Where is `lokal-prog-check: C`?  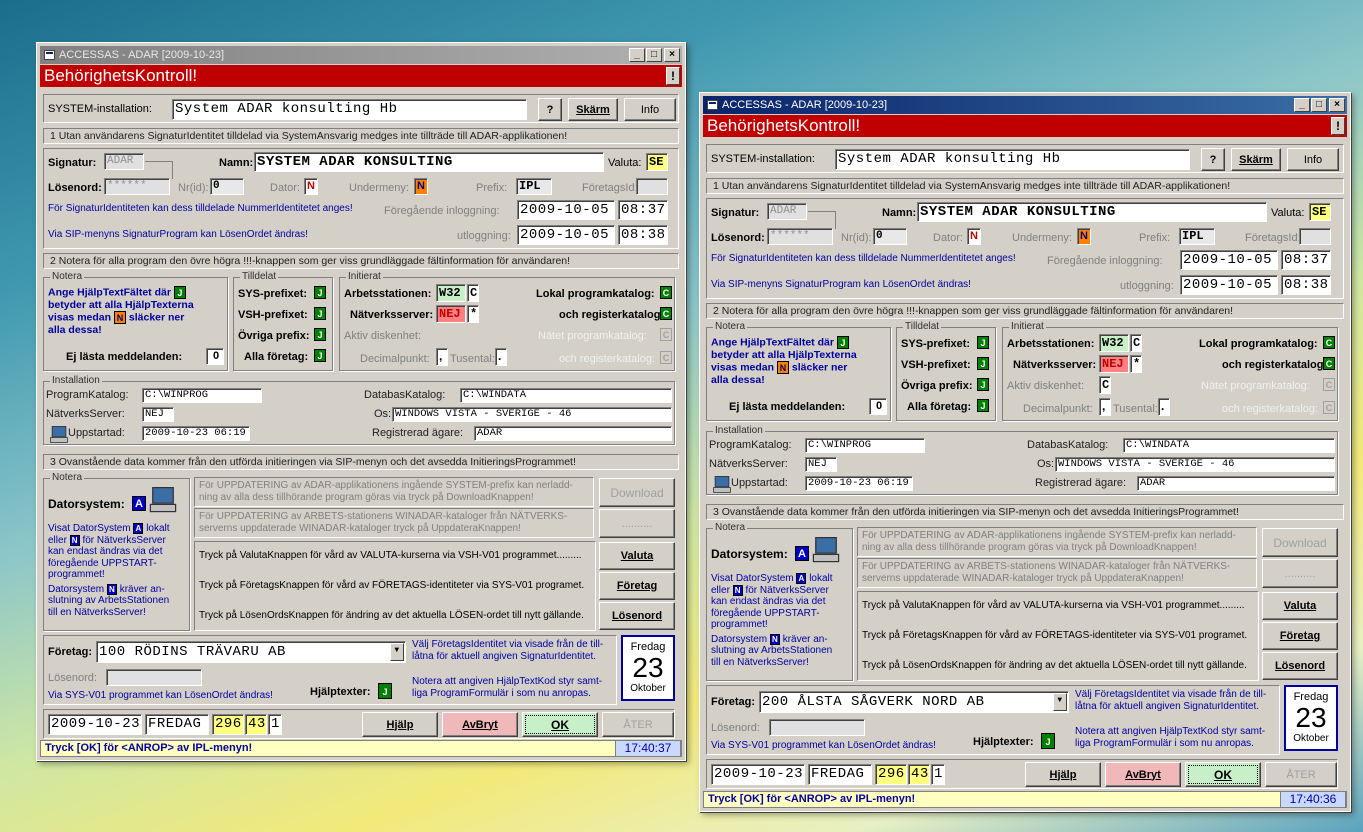 lokal-prog-check: C is located at coordinates (666, 292).